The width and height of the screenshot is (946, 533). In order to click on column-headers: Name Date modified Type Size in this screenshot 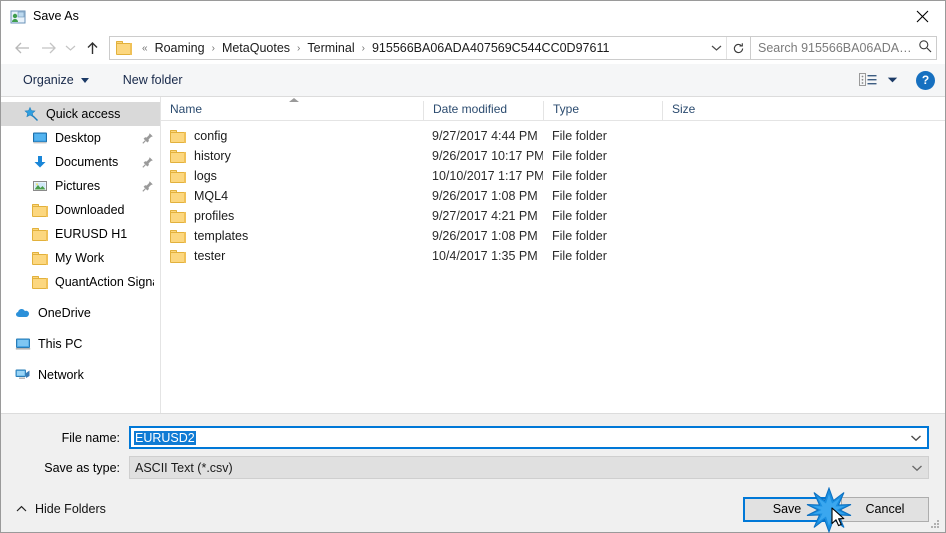, I will do `click(553, 109)`.